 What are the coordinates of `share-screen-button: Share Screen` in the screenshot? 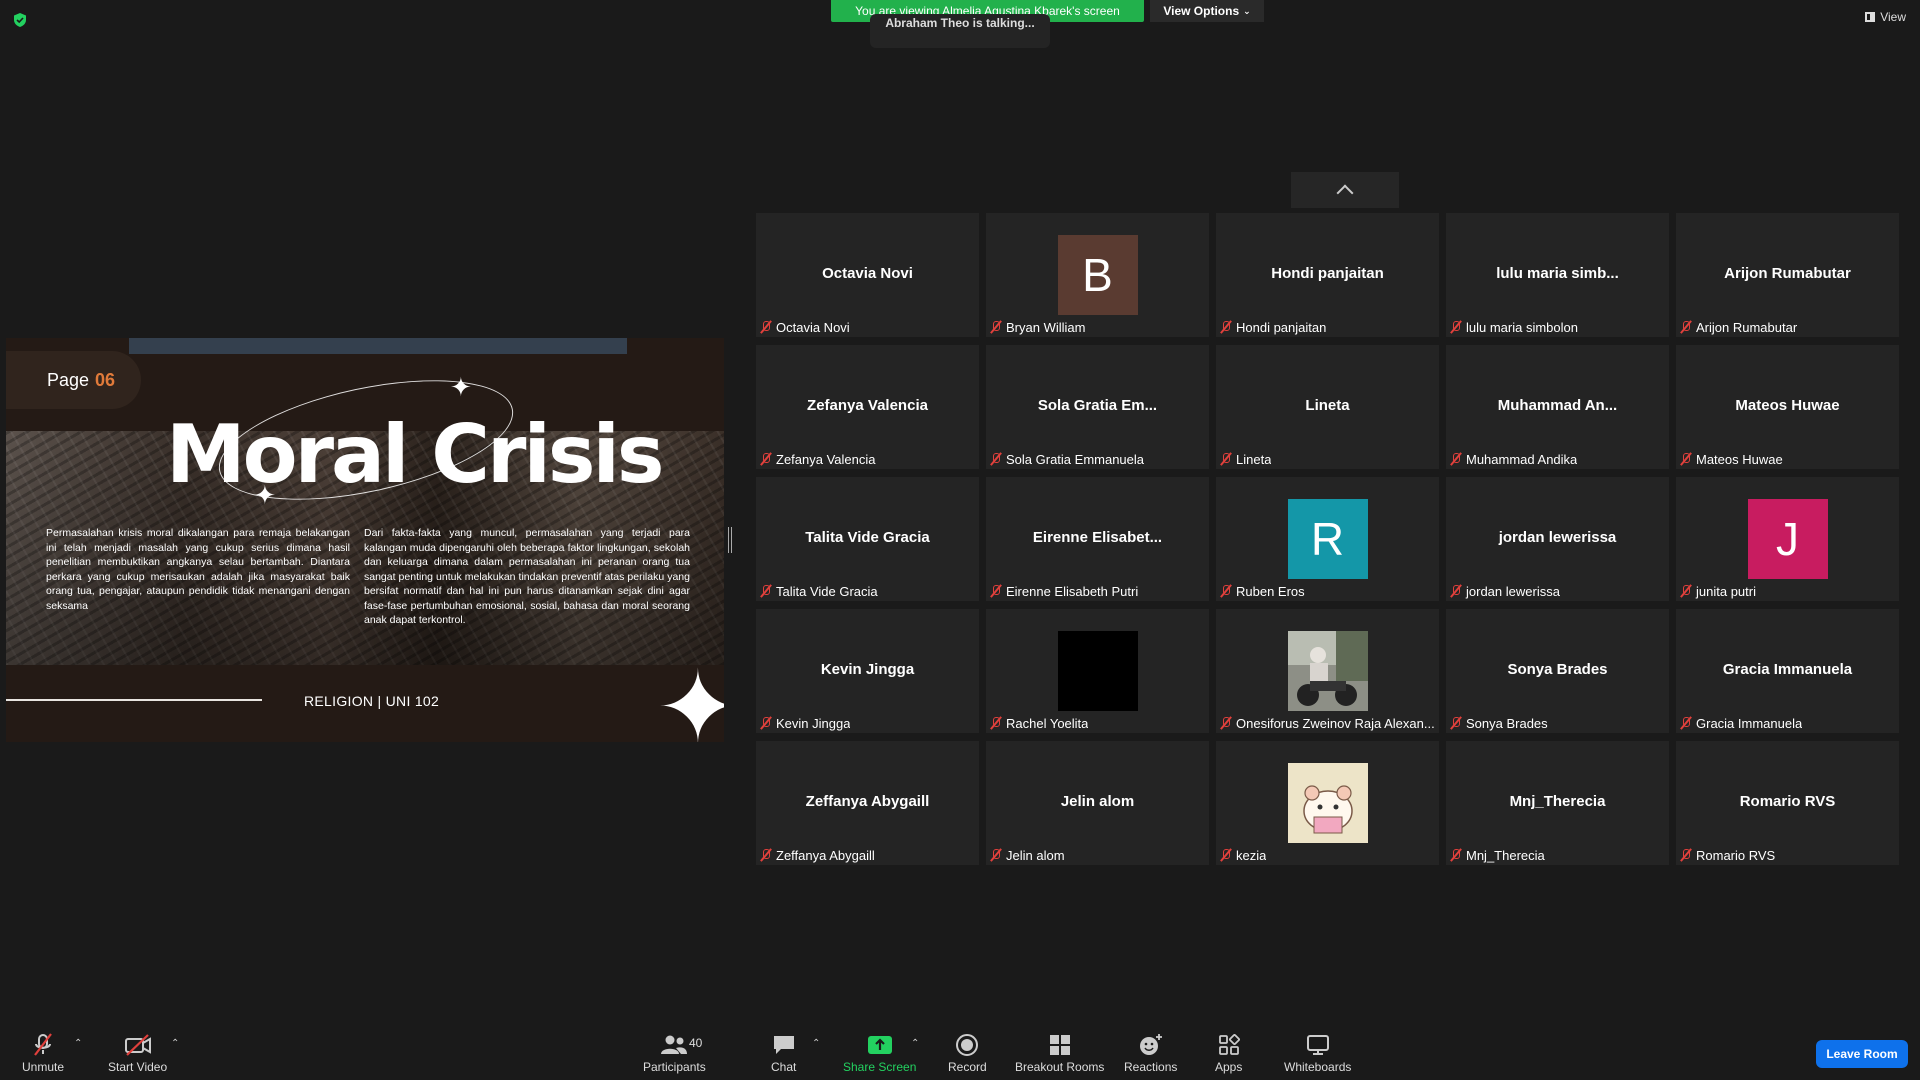 It's located at (879, 1053).